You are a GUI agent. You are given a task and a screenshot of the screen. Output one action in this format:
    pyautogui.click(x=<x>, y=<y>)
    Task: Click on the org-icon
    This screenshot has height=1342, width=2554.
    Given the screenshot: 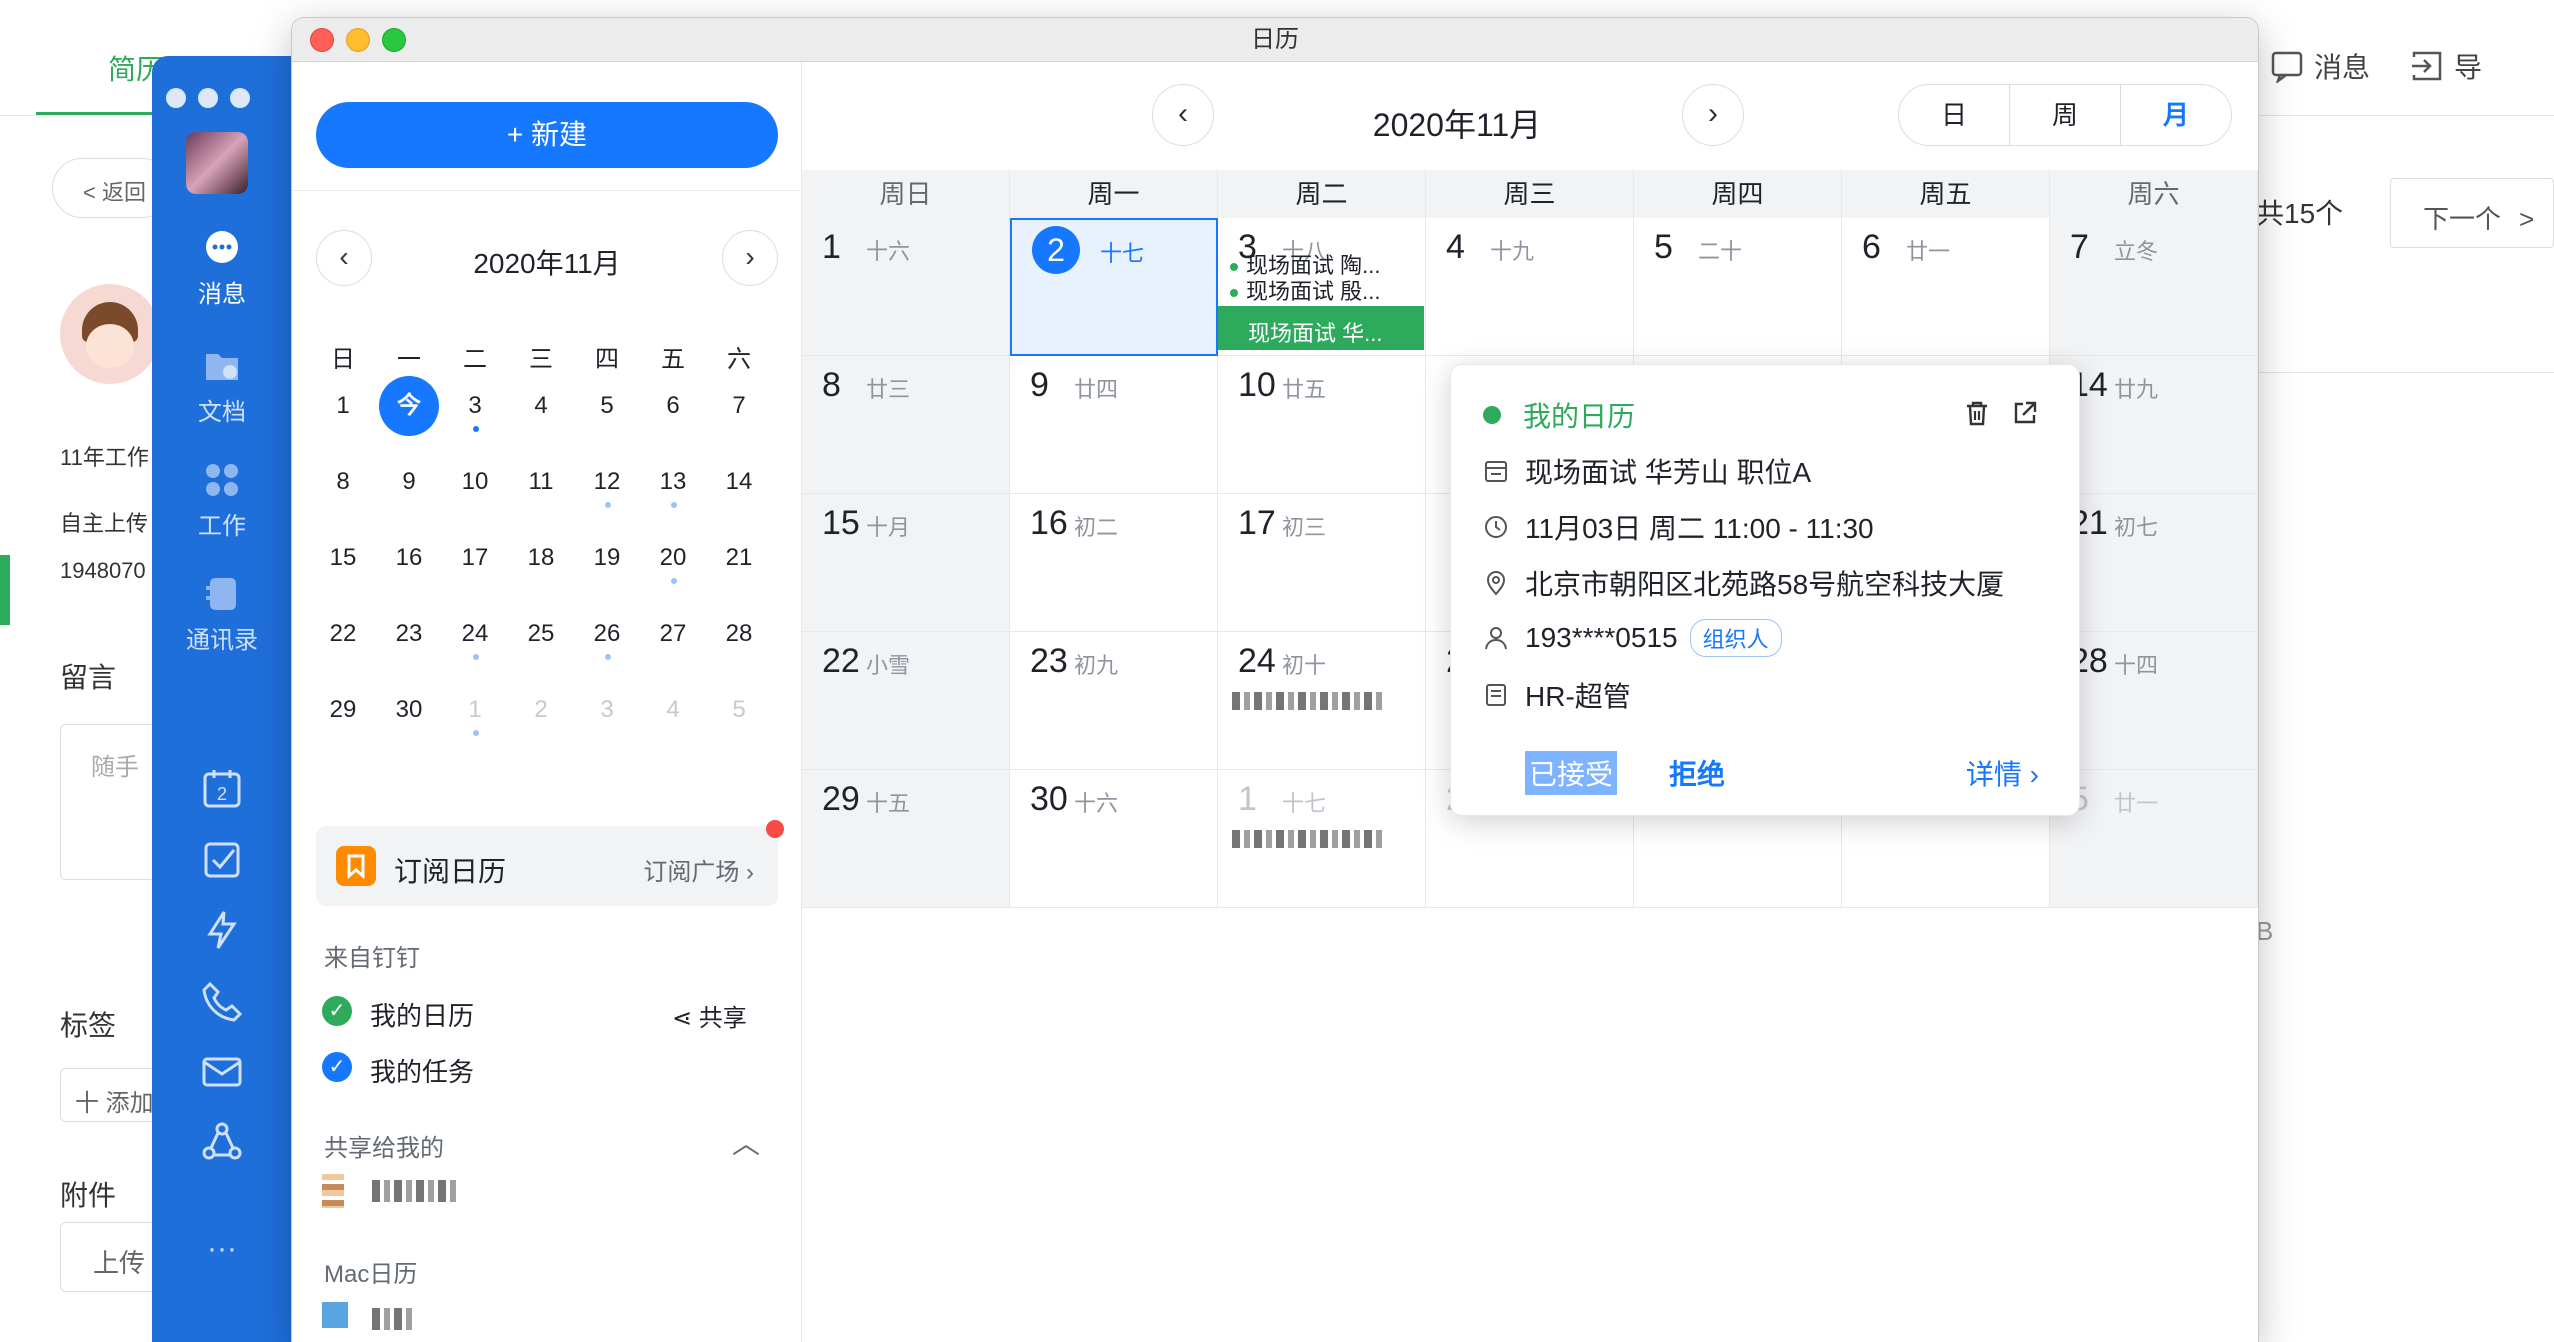 What is the action you would take?
    pyautogui.click(x=222, y=1142)
    